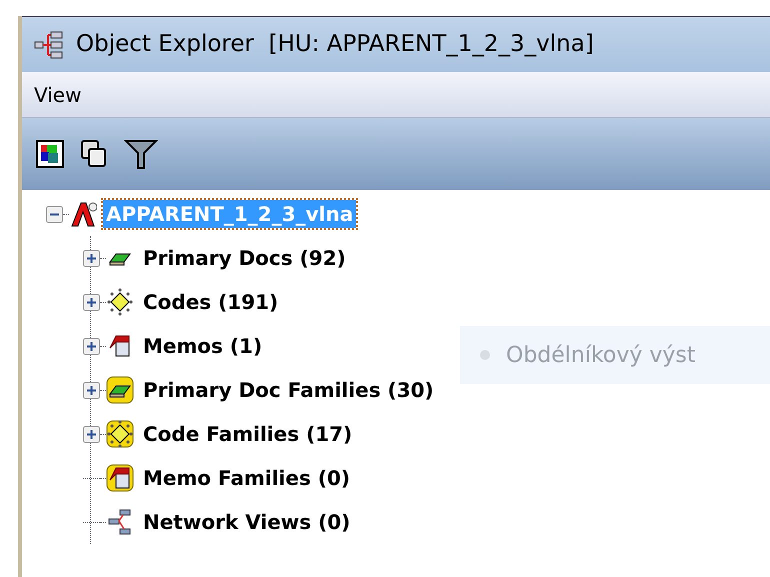 The height and width of the screenshot is (577, 770). What do you see at coordinates (485, 355) in the screenshot?
I see `bullet-icon` at bounding box center [485, 355].